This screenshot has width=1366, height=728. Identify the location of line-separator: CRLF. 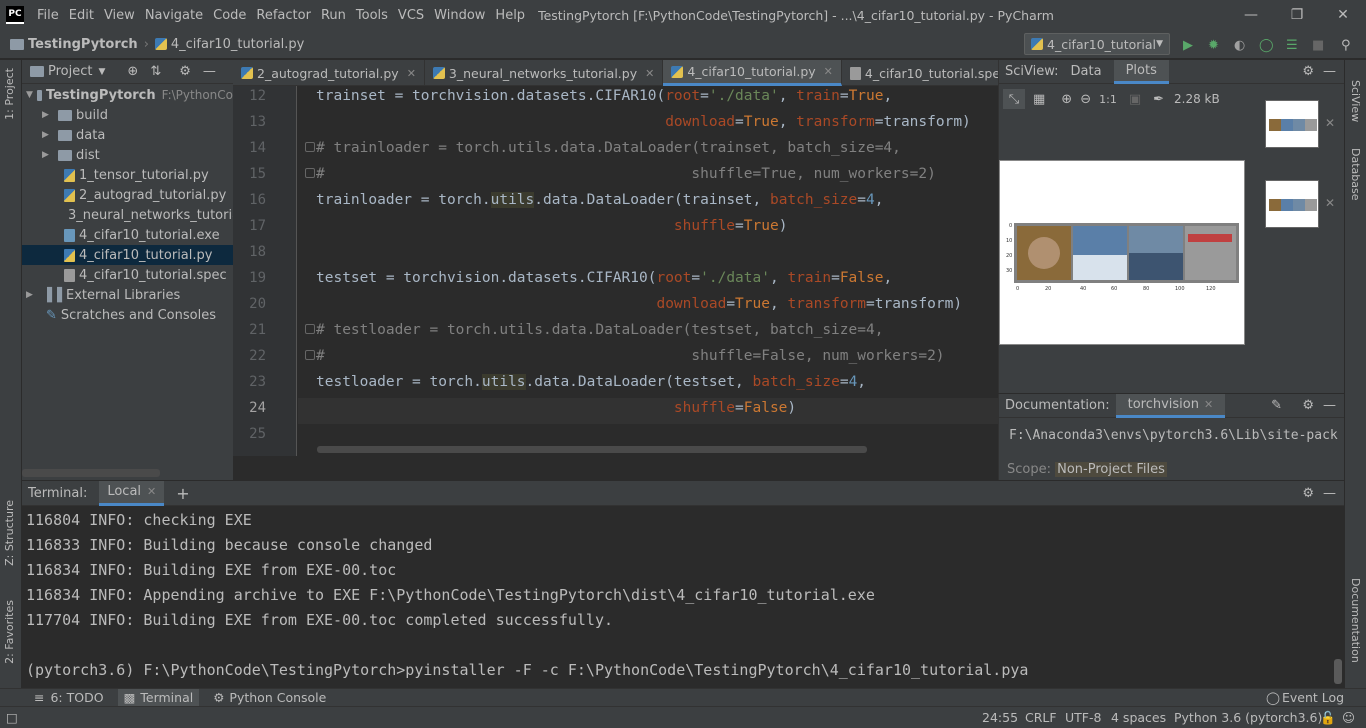
(1041, 717).